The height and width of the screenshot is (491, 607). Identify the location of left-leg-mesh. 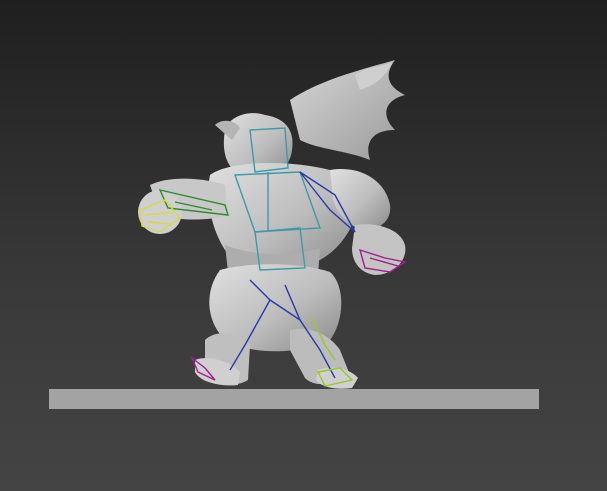
(222, 359).